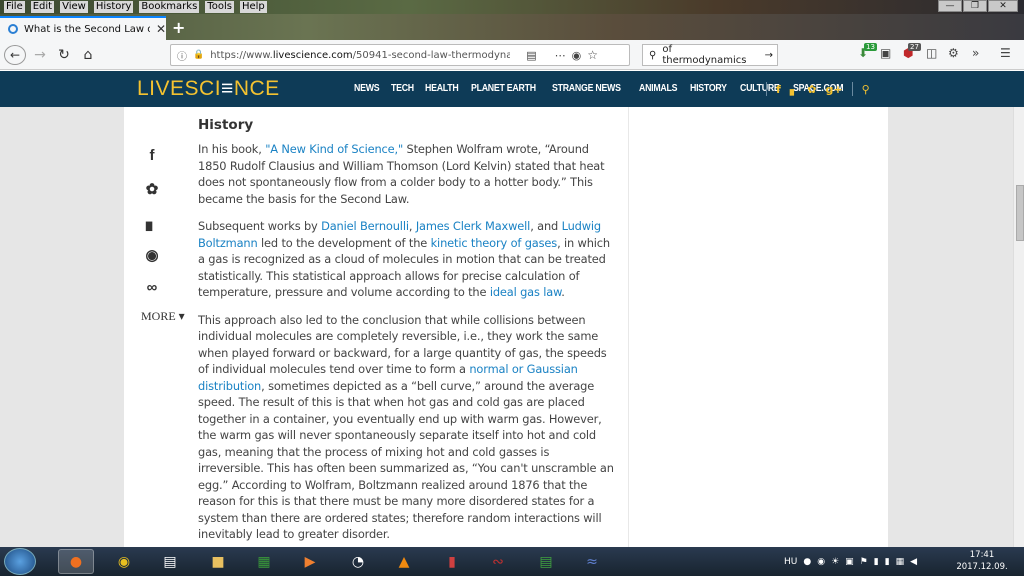 This screenshot has width=1024, height=576. What do you see at coordinates (169, 7) in the screenshot?
I see `menu-bookmarks: Bookmarks` at bounding box center [169, 7].